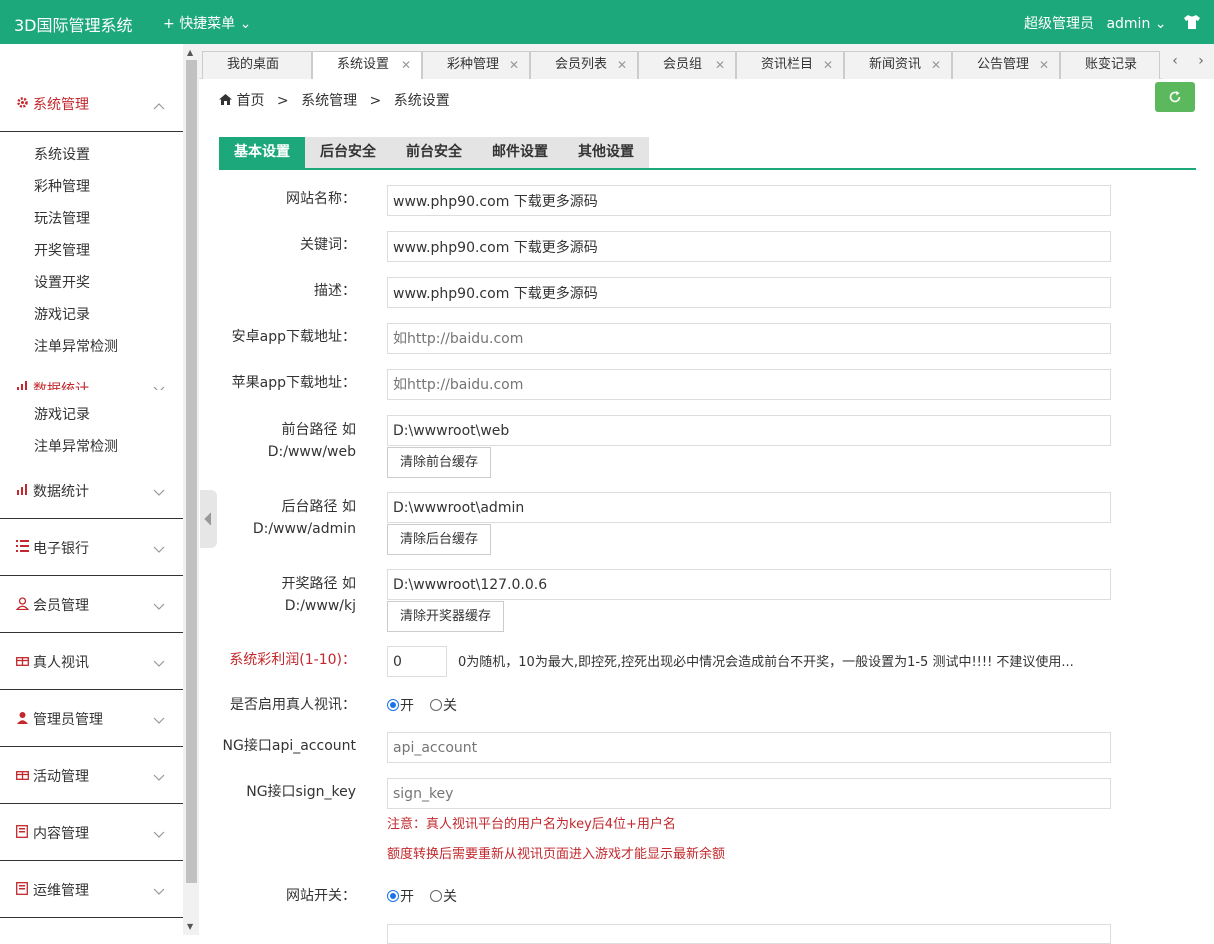 The image size is (1214, 944). Describe the element at coordinates (348, 152) in the screenshot. I see `settings-tab-admin-security: 后台安全` at that location.